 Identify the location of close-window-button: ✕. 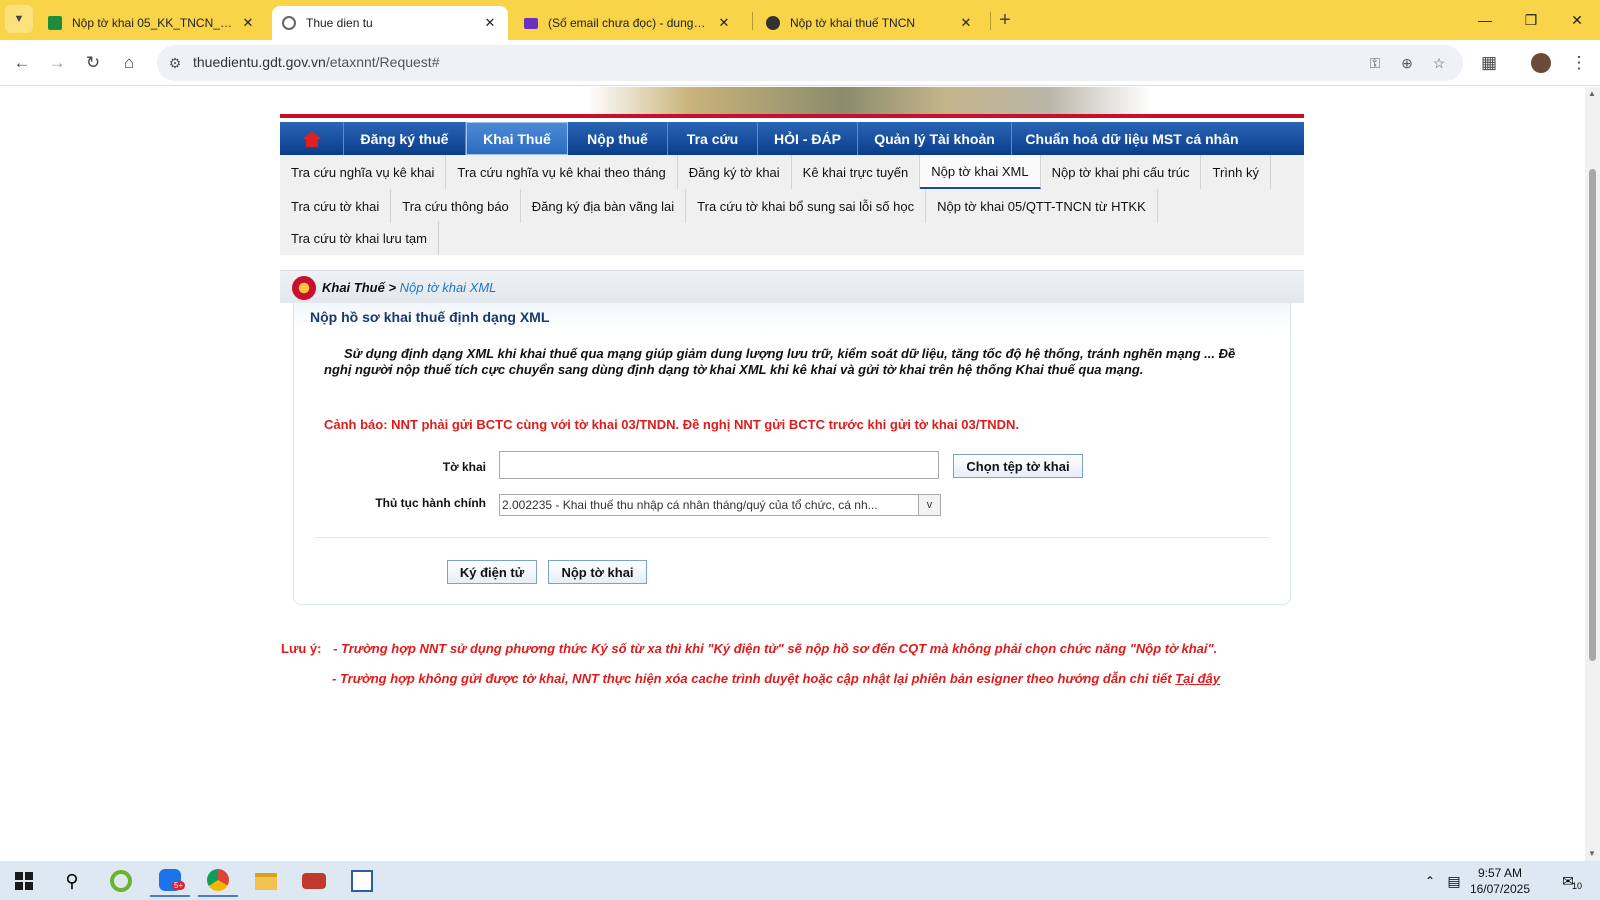
(1577, 20).